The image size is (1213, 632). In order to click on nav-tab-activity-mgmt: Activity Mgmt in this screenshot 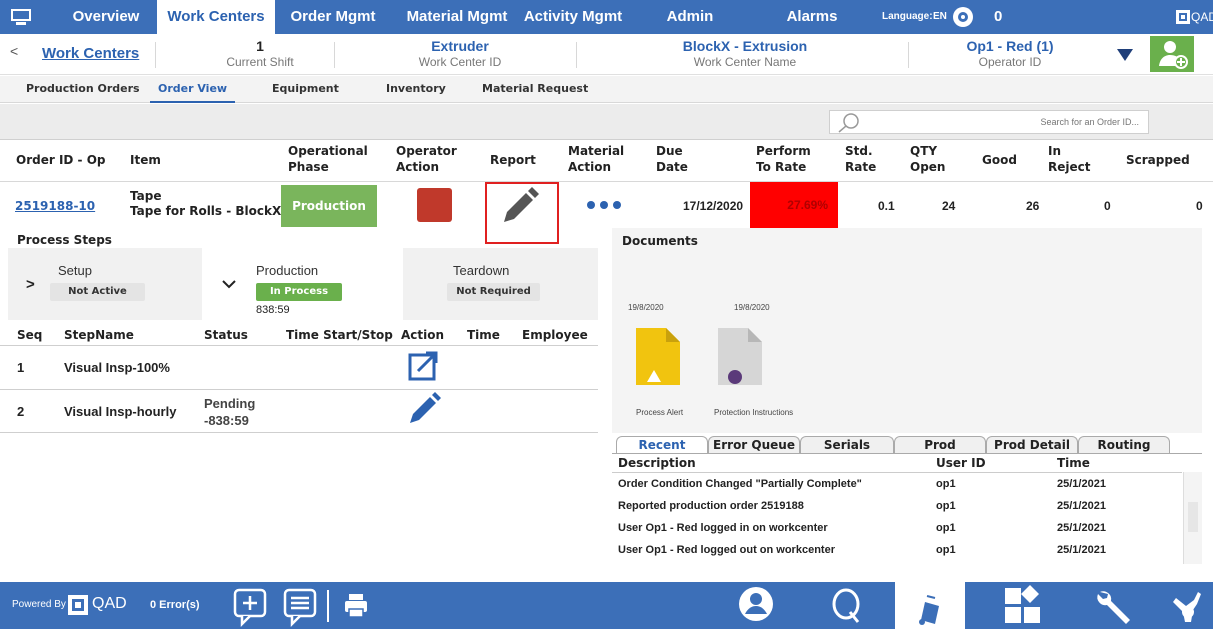, I will do `click(573, 17)`.